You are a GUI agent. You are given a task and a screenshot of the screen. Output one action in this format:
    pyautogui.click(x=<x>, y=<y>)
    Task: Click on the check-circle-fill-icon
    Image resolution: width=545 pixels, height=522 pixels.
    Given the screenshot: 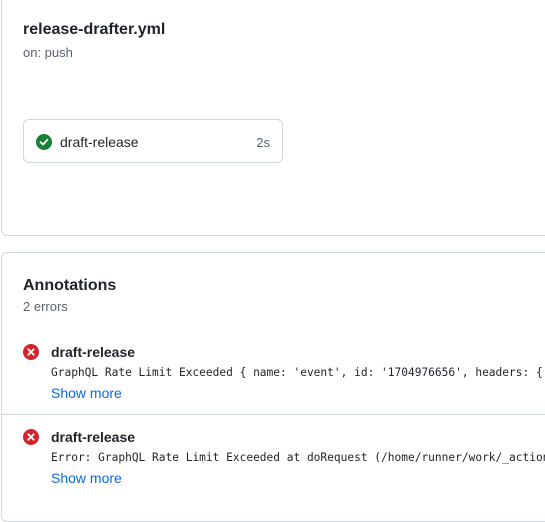 What is the action you would take?
    pyautogui.click(x=44, y=142)
    